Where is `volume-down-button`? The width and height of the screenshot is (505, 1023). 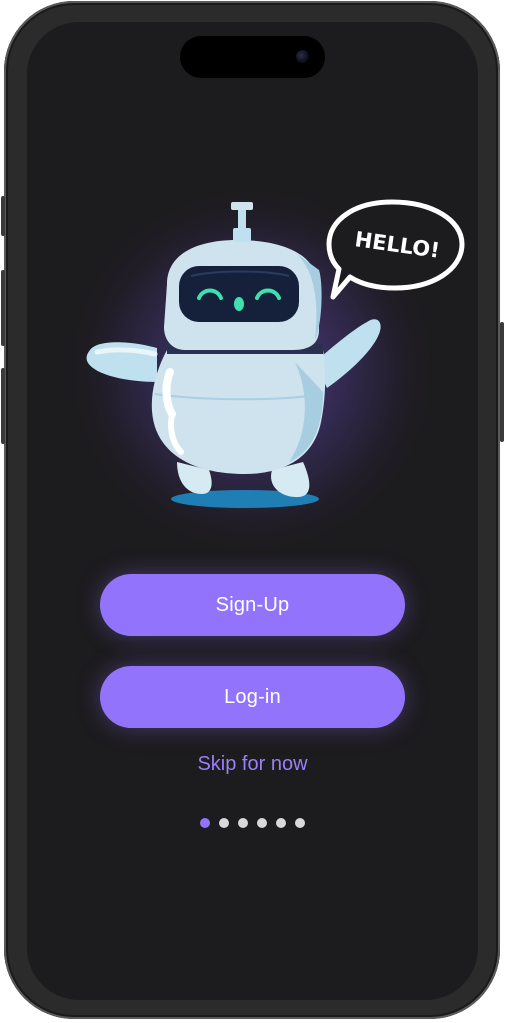
volume-down-button is located at coordinates (3, 406).